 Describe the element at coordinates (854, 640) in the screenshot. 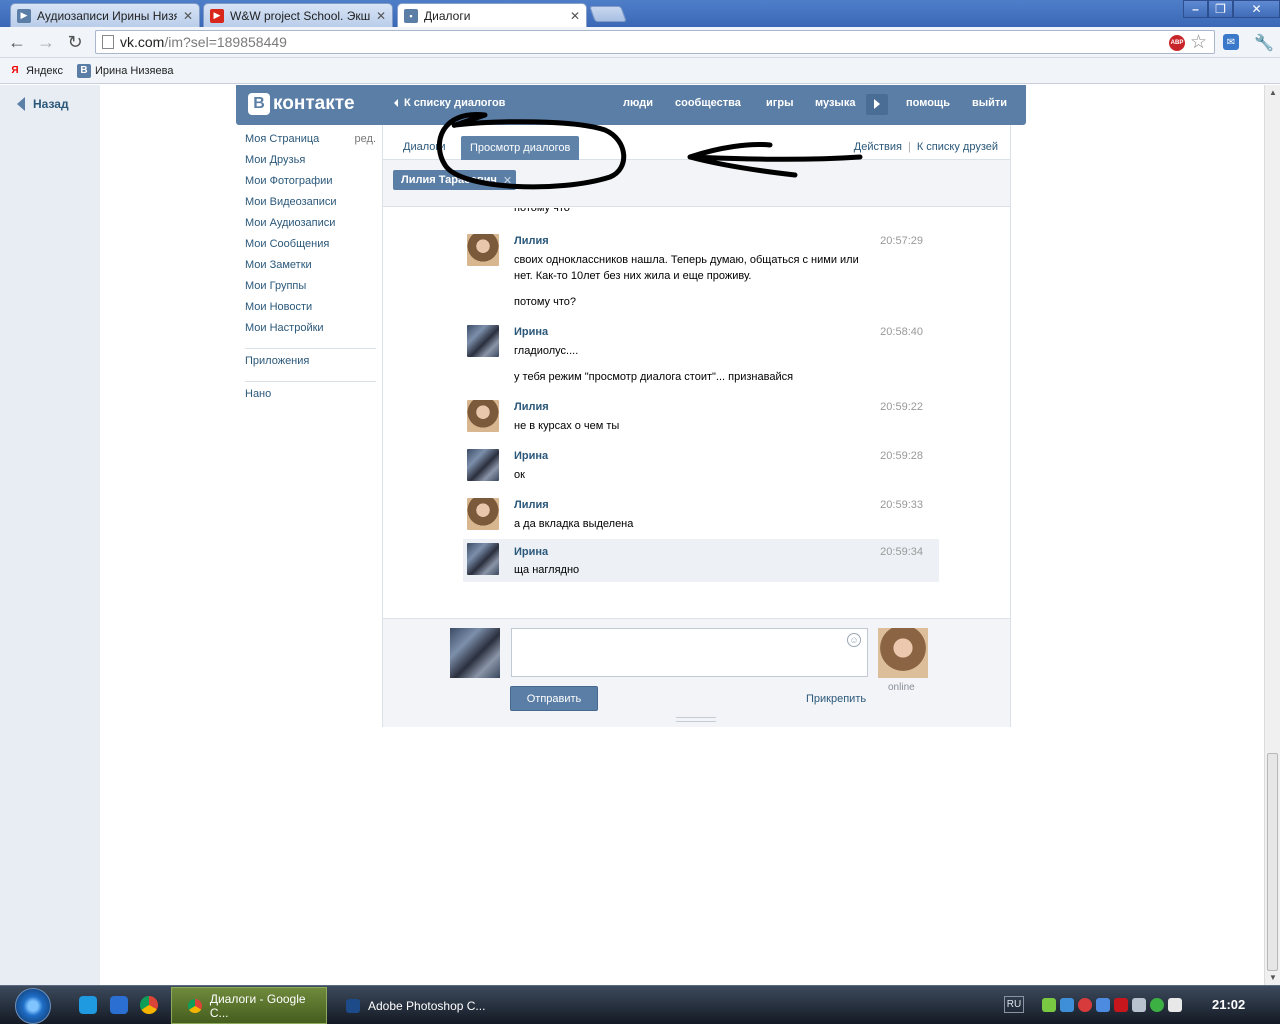

I see `smiley-icon: ☺` at that location.